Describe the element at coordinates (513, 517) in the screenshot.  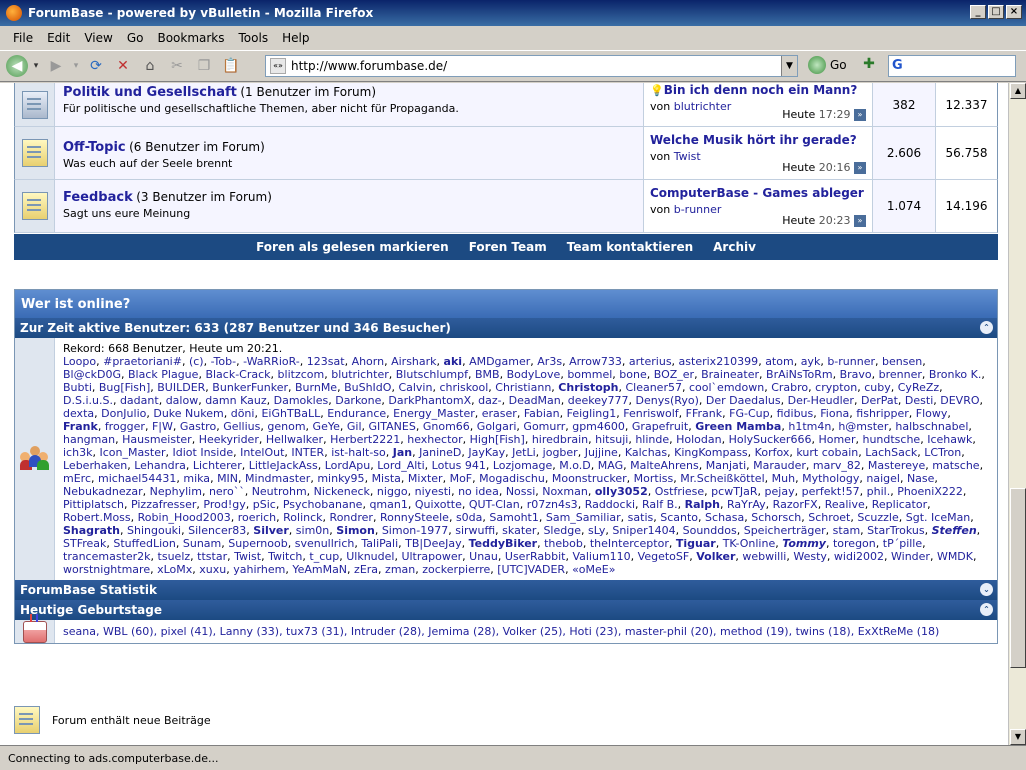
I see `online-user-link: Samoht1` at that location.